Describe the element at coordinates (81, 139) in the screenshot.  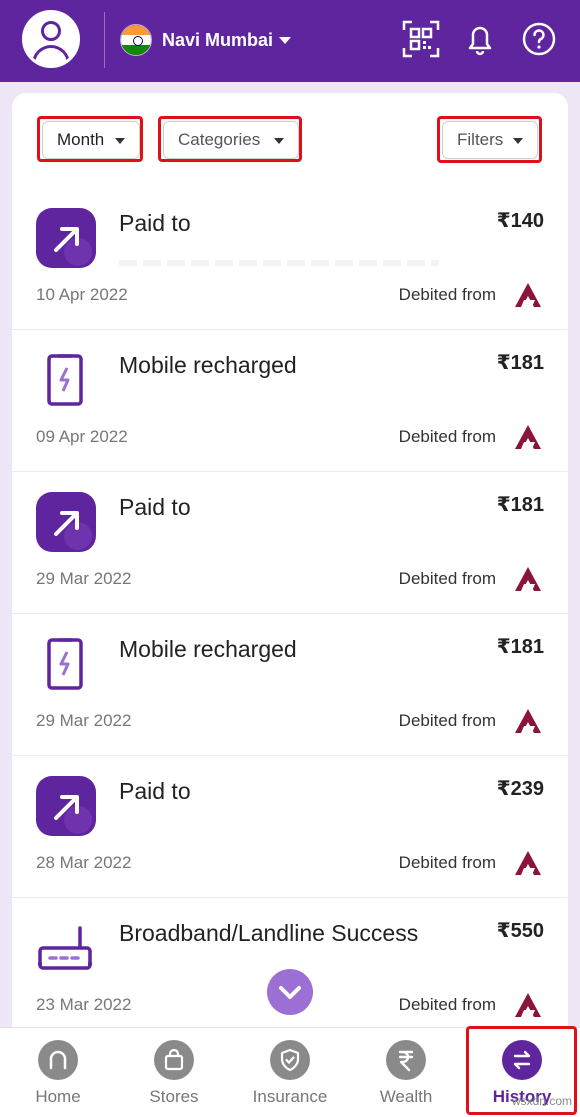
I see `month-filter-label: Month` at that location.